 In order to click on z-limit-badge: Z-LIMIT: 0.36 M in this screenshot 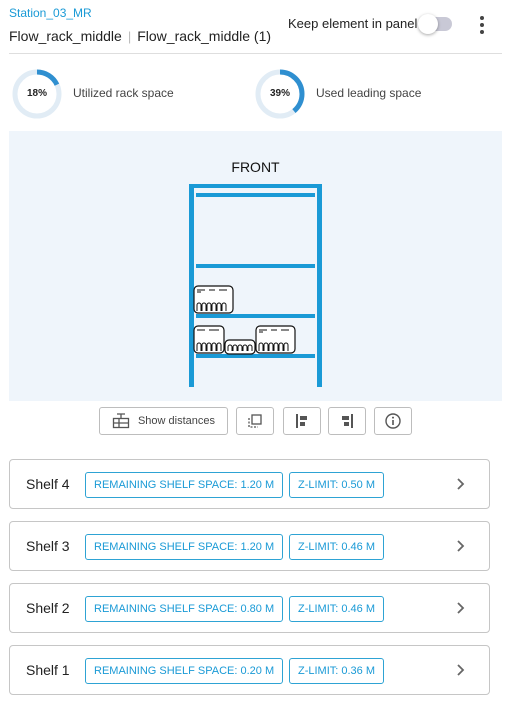, I will do `click(337, 671)`.